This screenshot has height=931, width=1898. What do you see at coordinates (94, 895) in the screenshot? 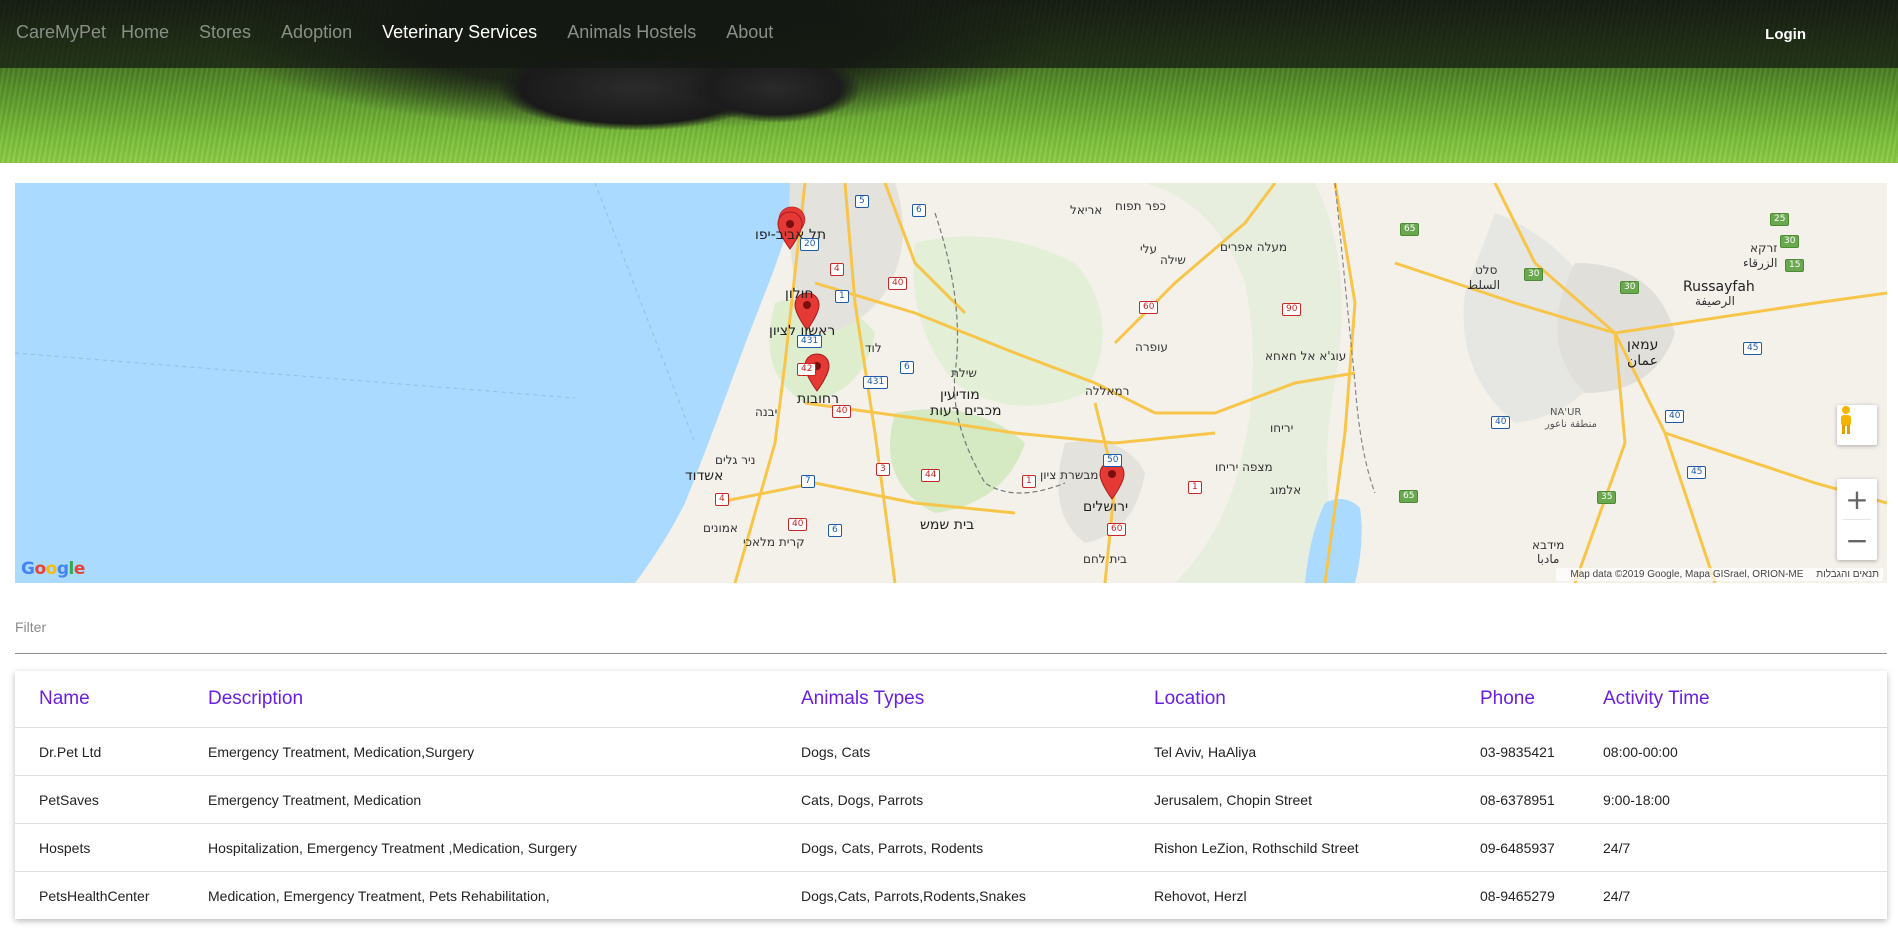
I see `cell-name: PetsHealthCenter` at bounding box center [94, 895].